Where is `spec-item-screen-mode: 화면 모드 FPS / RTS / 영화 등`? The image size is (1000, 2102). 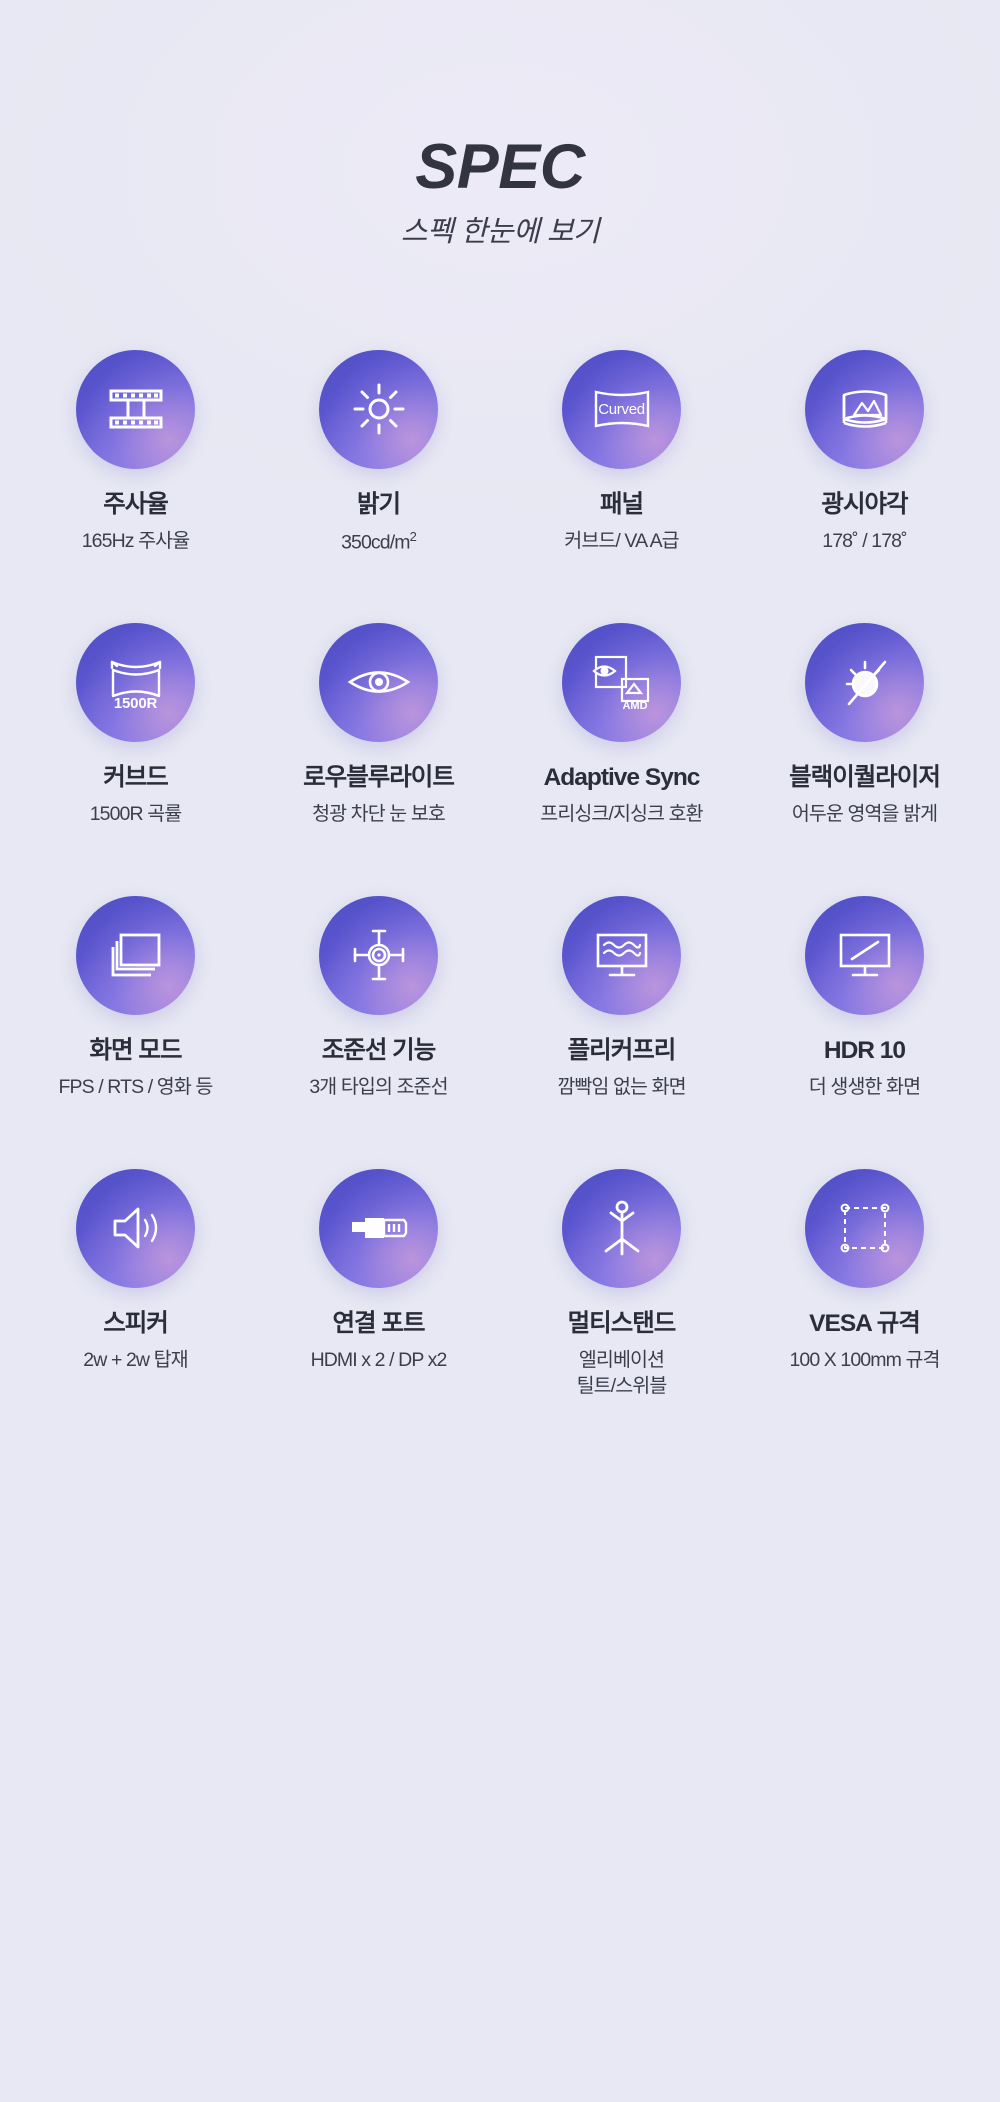
spec-item-screen-mode: 화면 모드 FPS / RTS / 영화 등 is located at coordinates (135, 1032).